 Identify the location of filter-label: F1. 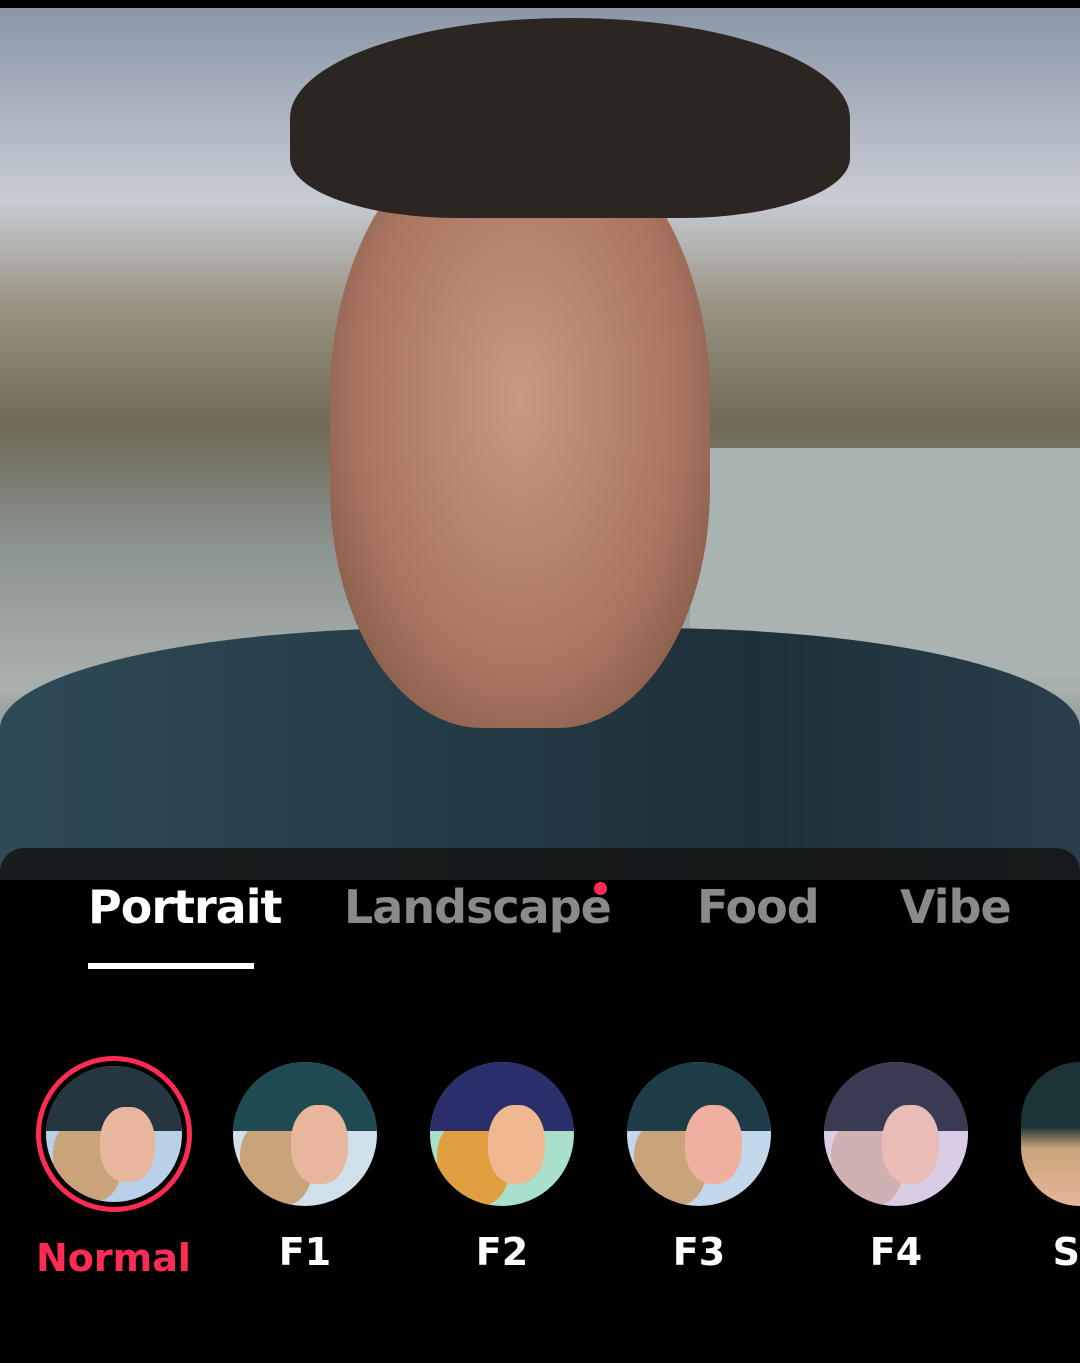
(305, 1252).